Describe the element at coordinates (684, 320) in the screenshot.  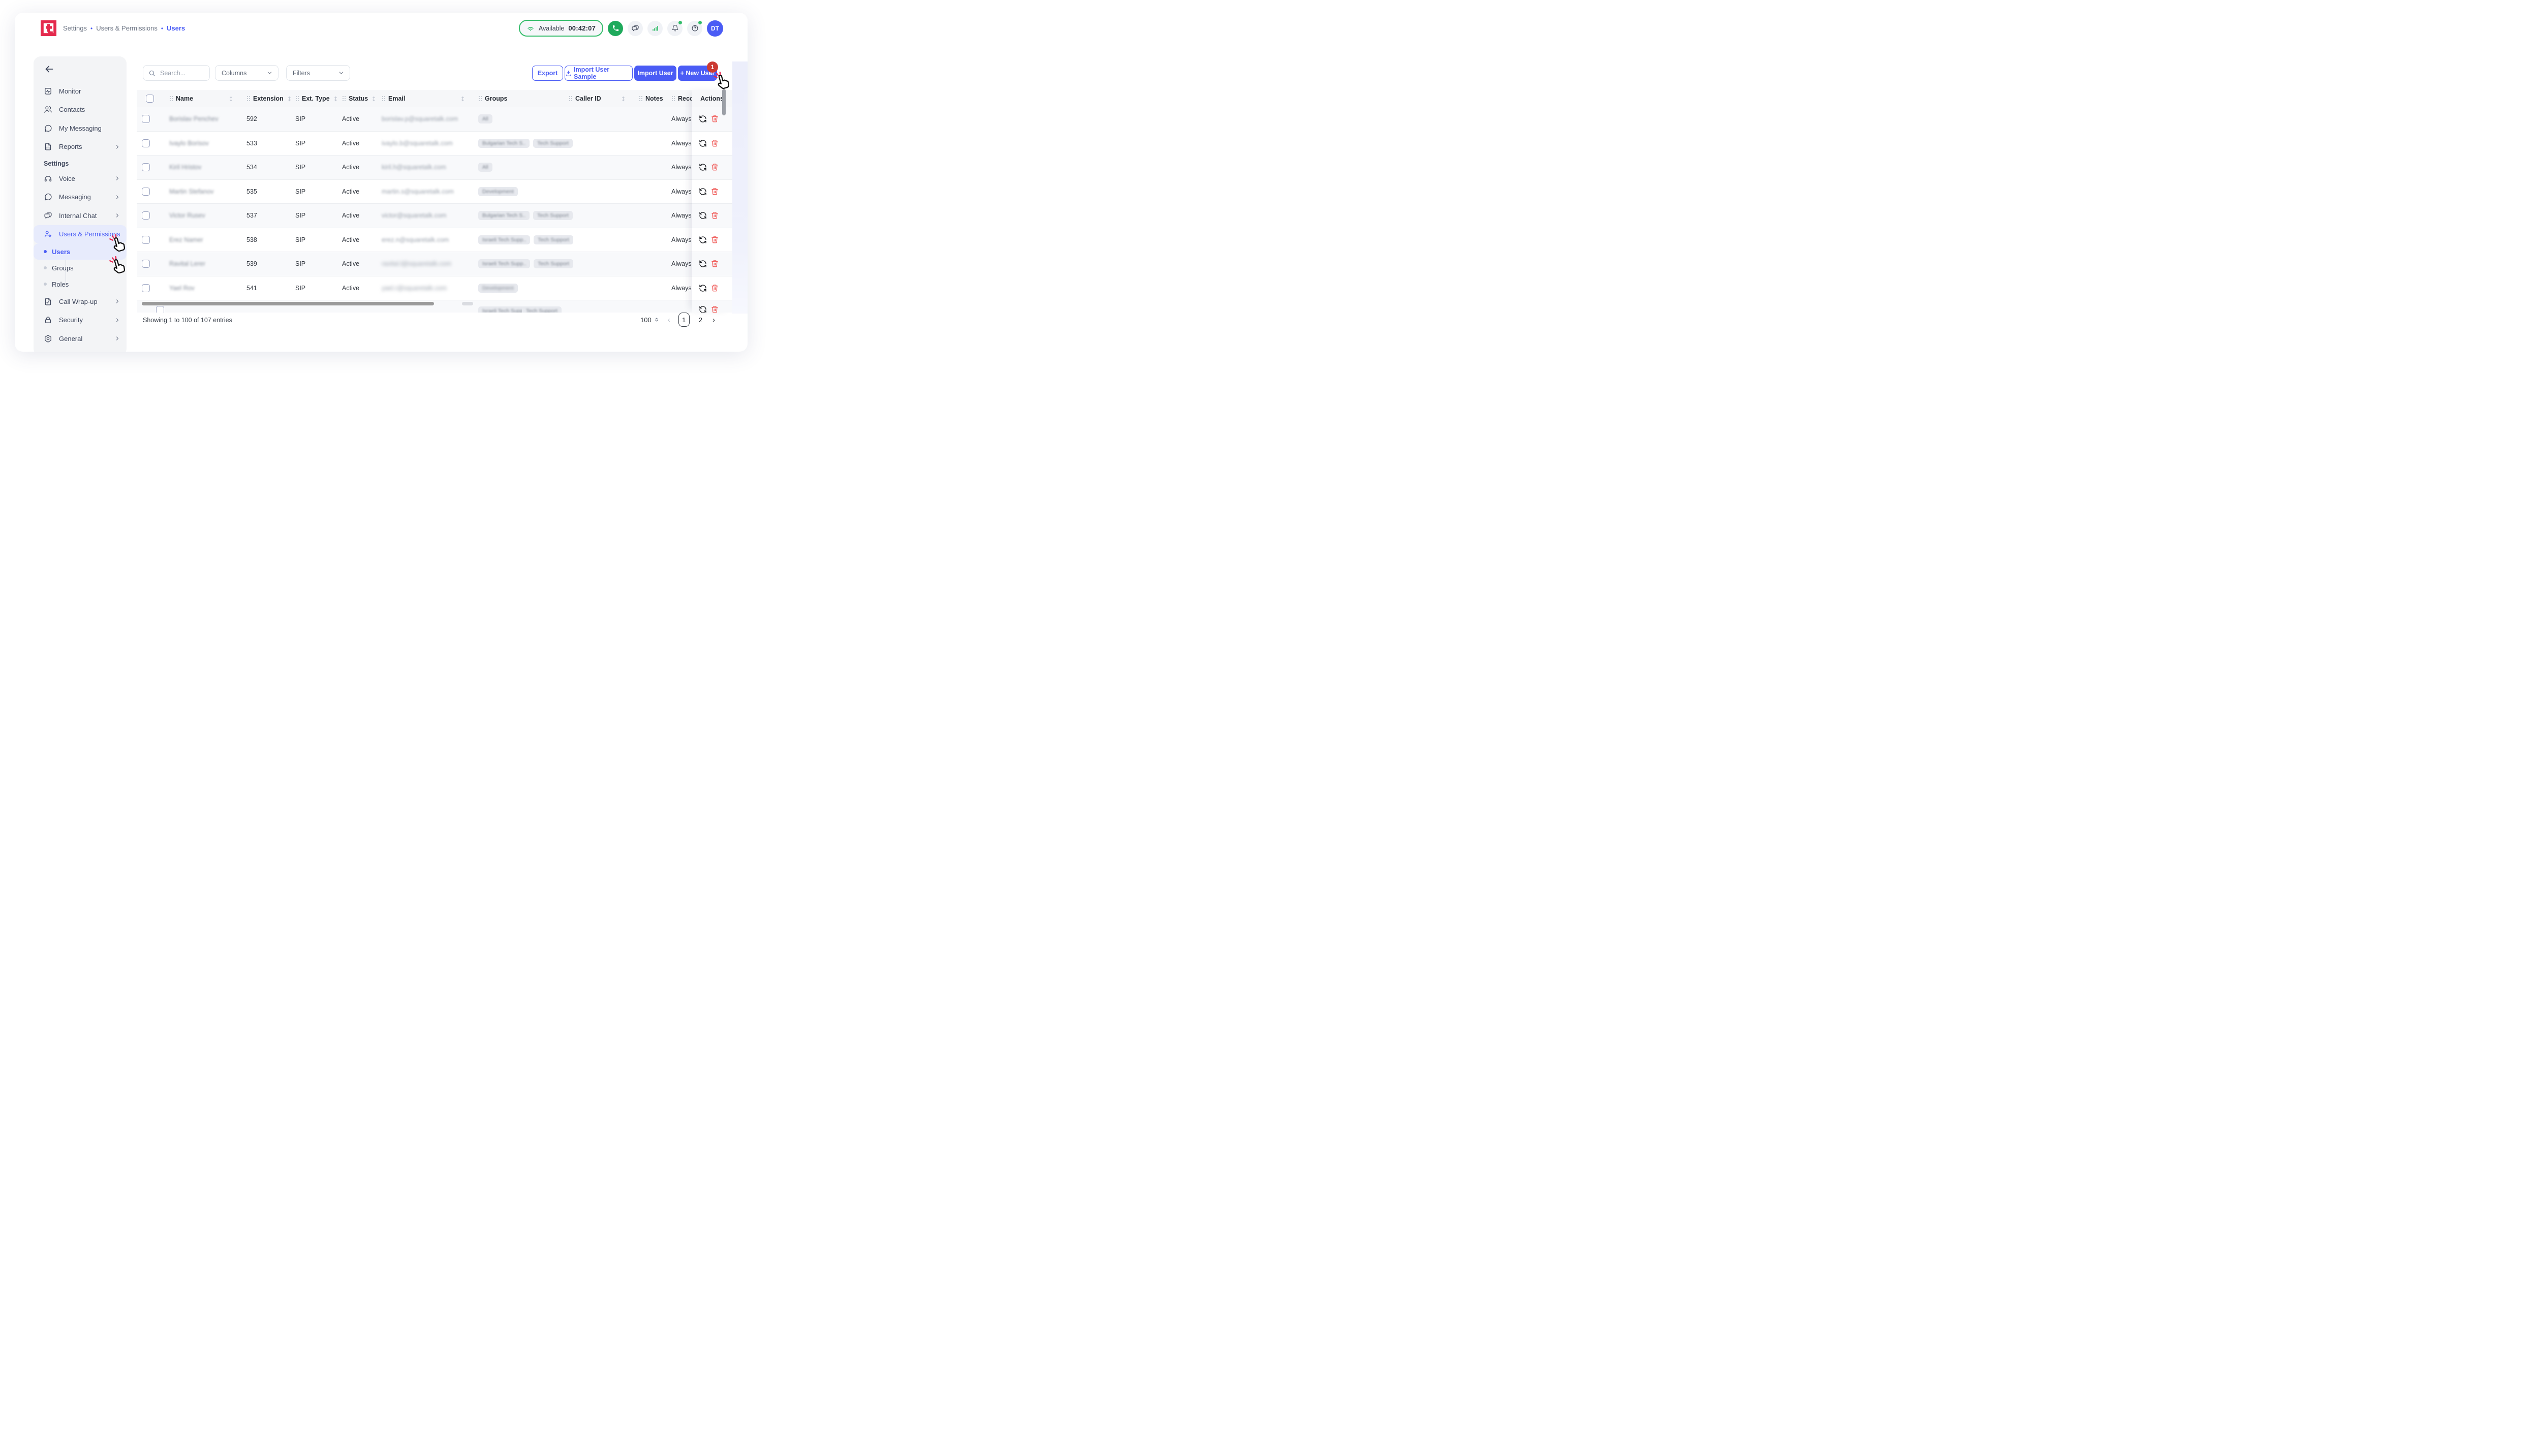
I see `page-1-button: 1` at that location.